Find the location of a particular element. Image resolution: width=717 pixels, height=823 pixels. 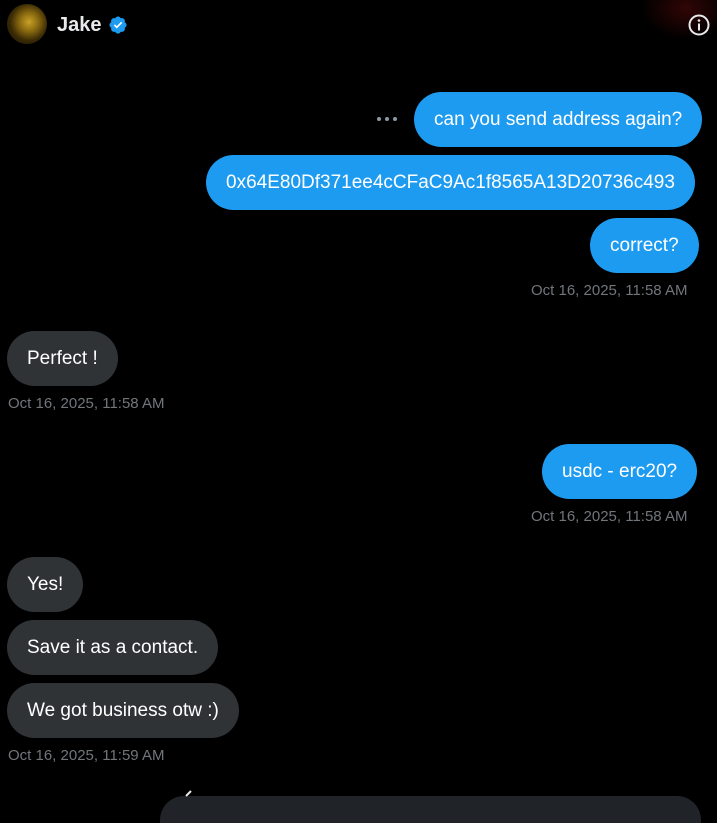

message-composer is located at coordinates (430, 809).